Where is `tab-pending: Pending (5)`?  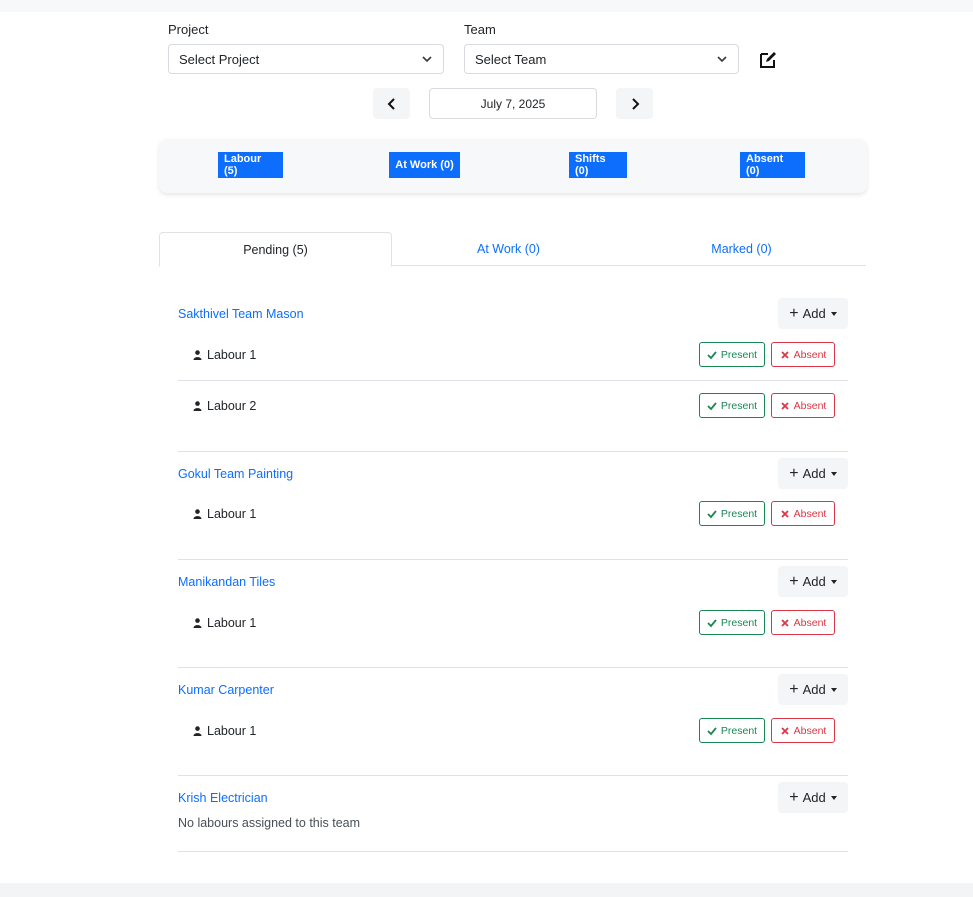
tab-pending: Pending (5) is located at coordinates (275, 249).